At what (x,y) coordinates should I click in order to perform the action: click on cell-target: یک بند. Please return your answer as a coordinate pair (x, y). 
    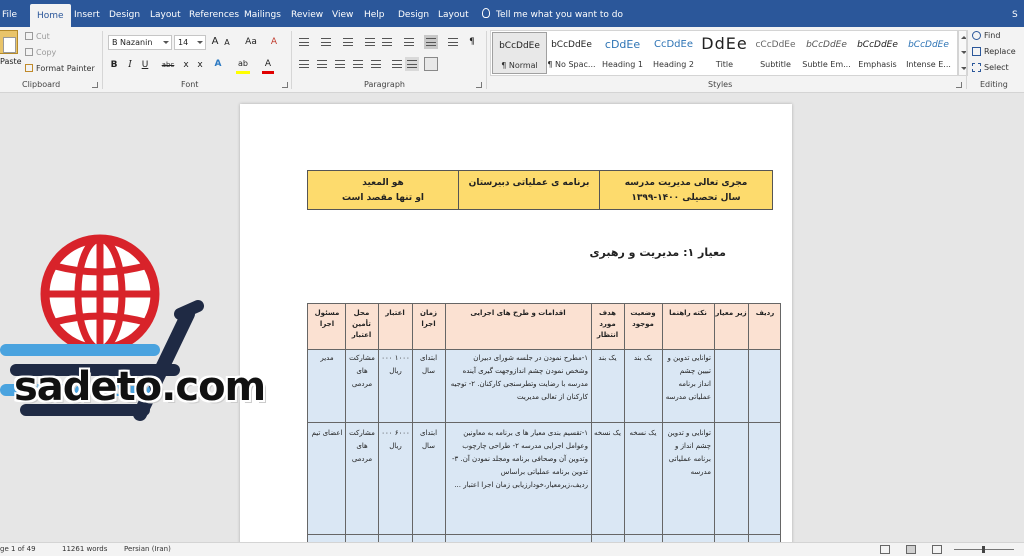
    Looking at the image, I should click on (607, 358).